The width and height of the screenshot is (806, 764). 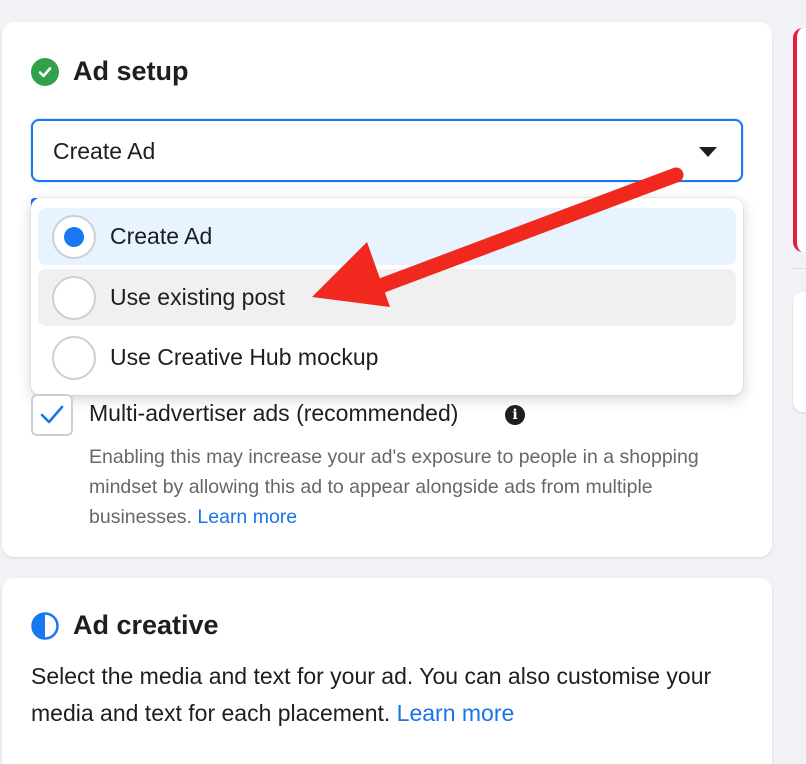 What do you see at coordinates (244, 357) in the screenshot?
I see `option-label: Use Creative Hub mockup` at bounding box center [244, 357].